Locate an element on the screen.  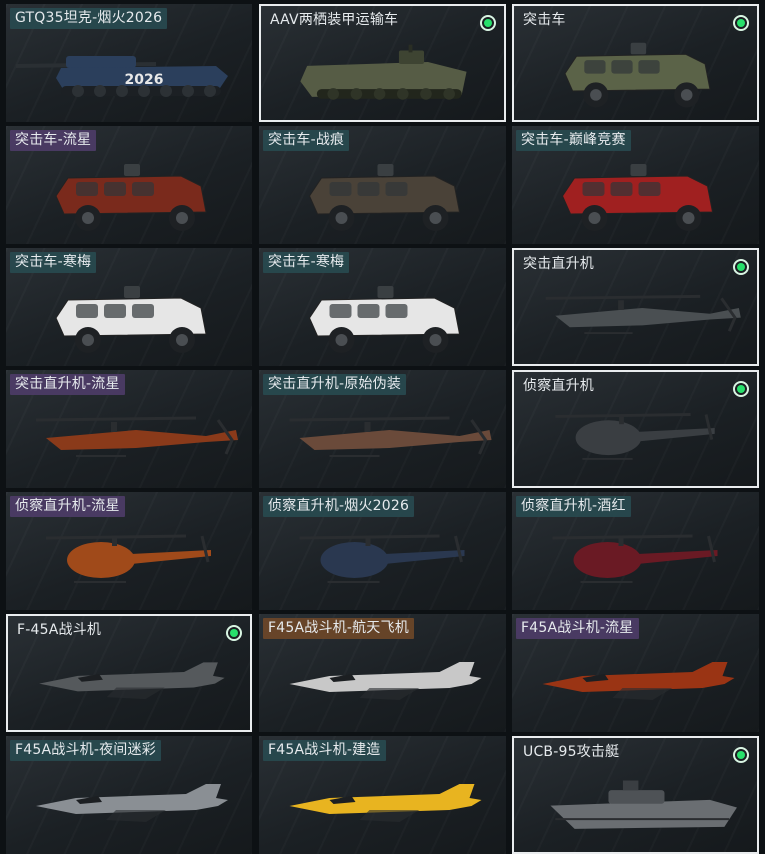
vehicle-skin-card: F45A战斗机-流星 is located at coordinates (635, 673).